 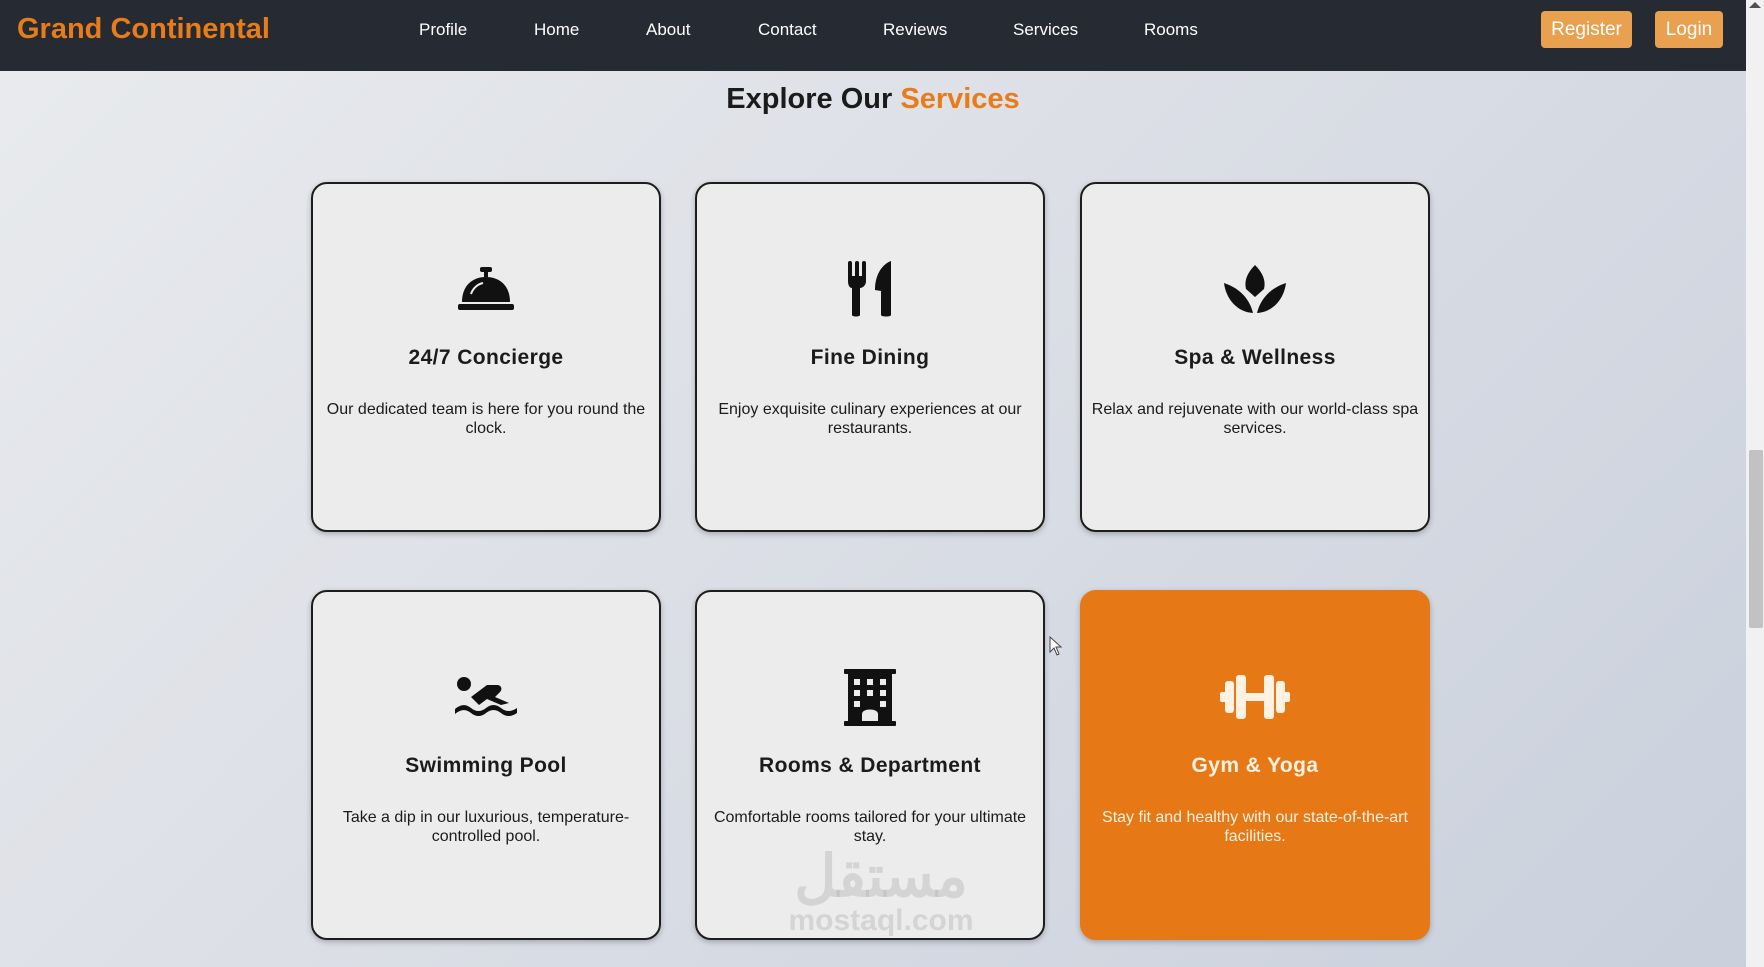 What do you see at coordinates (443, 30) in the screenshot?
I see `nav-link-profile: Profile` at bounding box center [443, 30].